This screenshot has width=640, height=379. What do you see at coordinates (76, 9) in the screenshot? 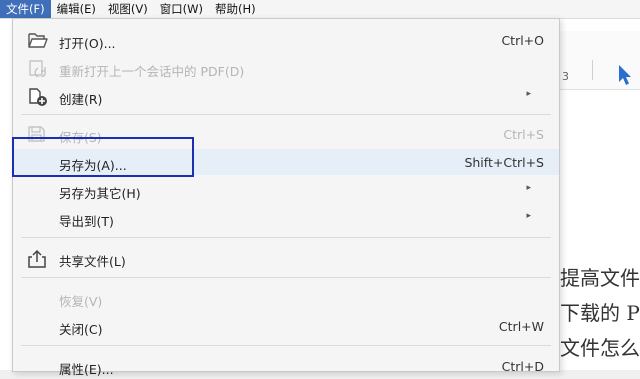
I see `menu-edit: 编辑(E)` at bounding box center [76, 9].